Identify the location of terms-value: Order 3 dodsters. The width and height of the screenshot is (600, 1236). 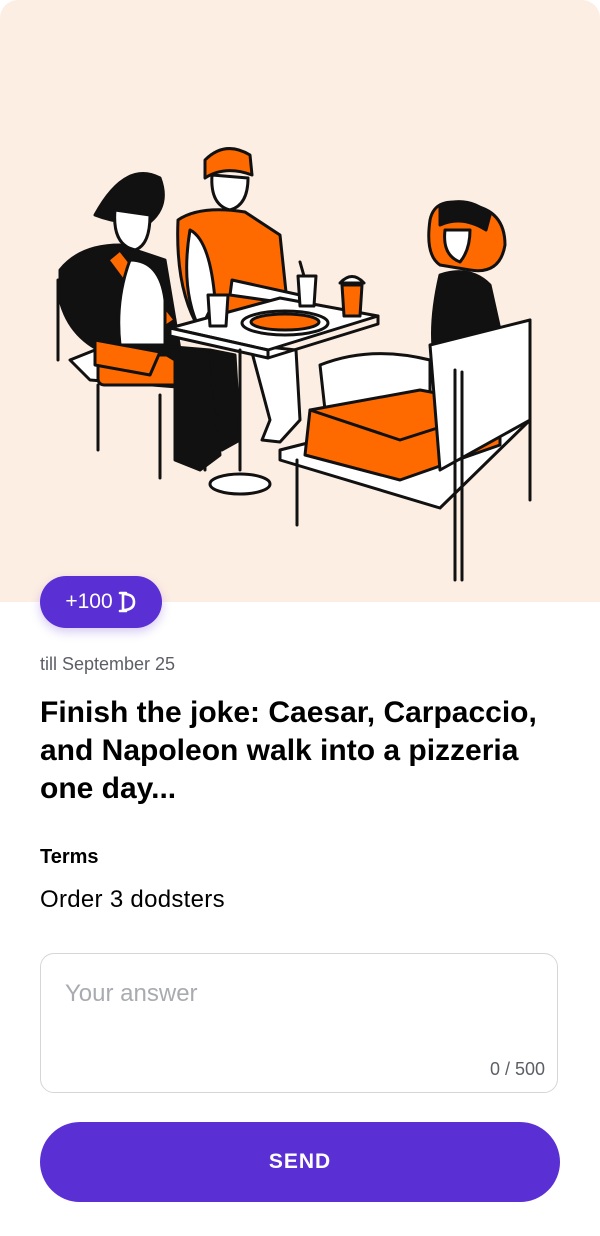
(132, 899).